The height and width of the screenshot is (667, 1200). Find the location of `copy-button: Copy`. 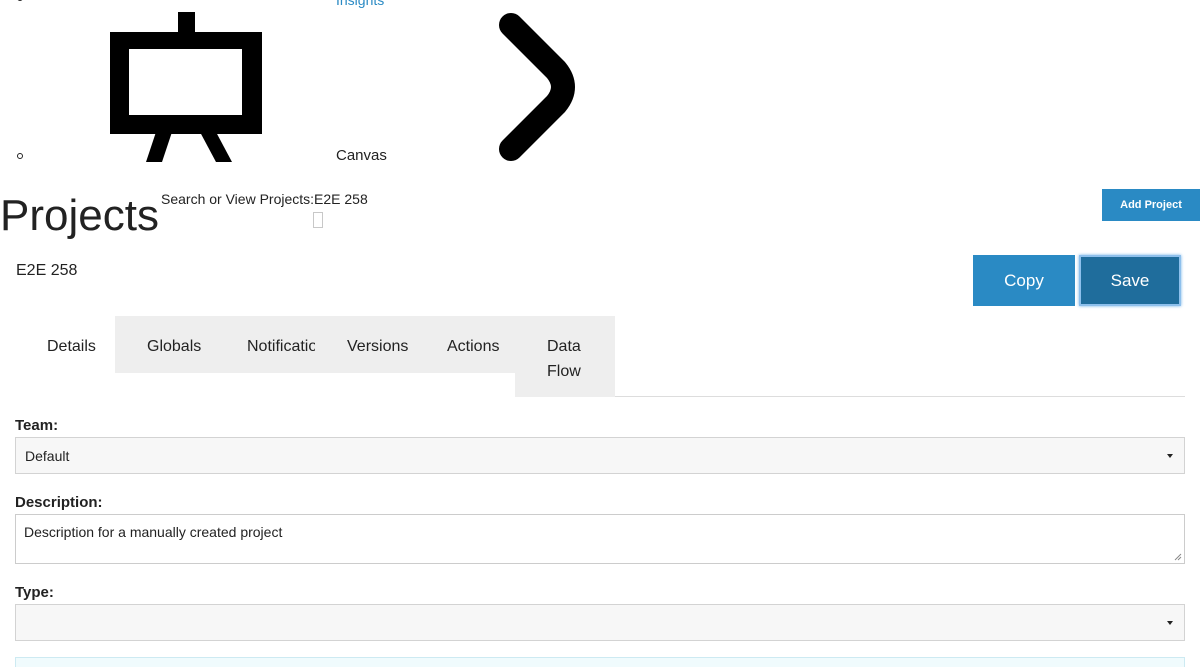

copy-button: Copy is located at coordinates (1024, 280).